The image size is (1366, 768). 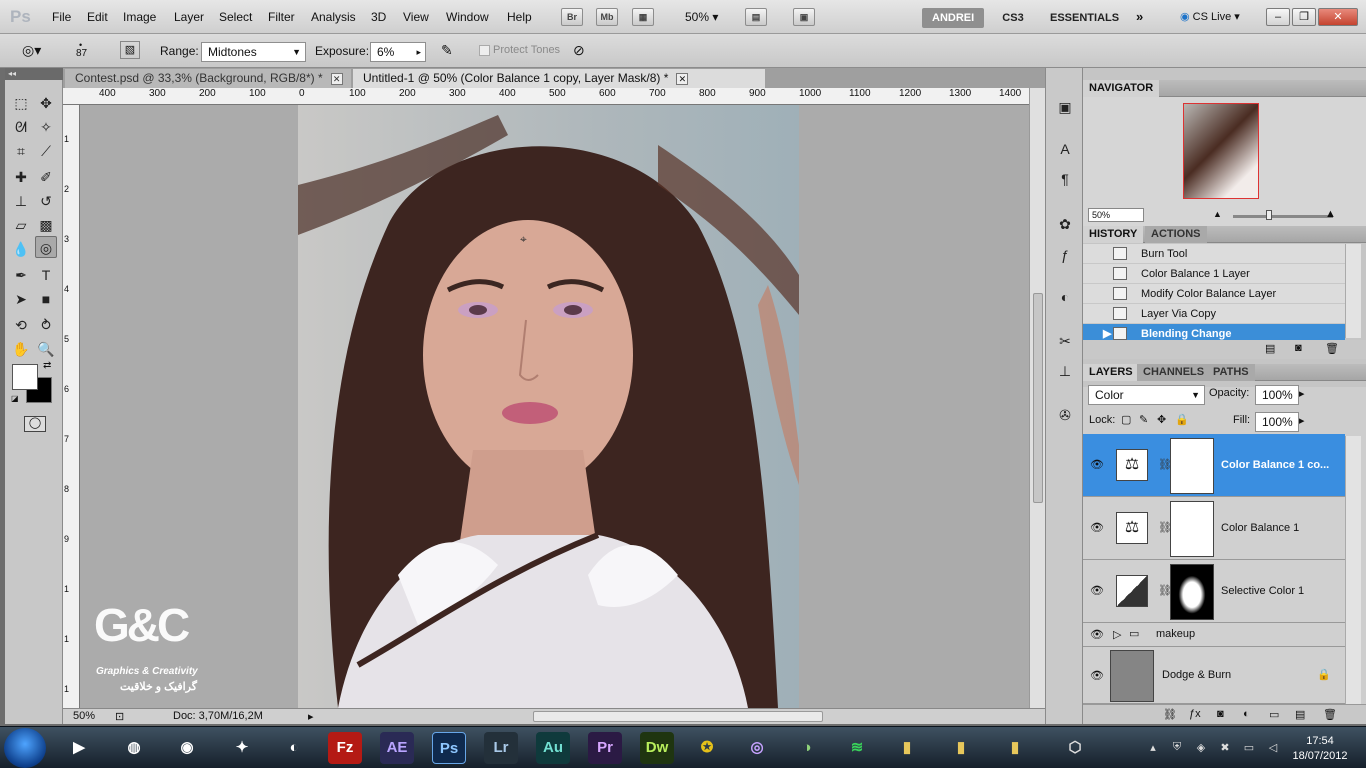 I want to click on arrange-documents-button: ▤, so click(x=756, y=17).